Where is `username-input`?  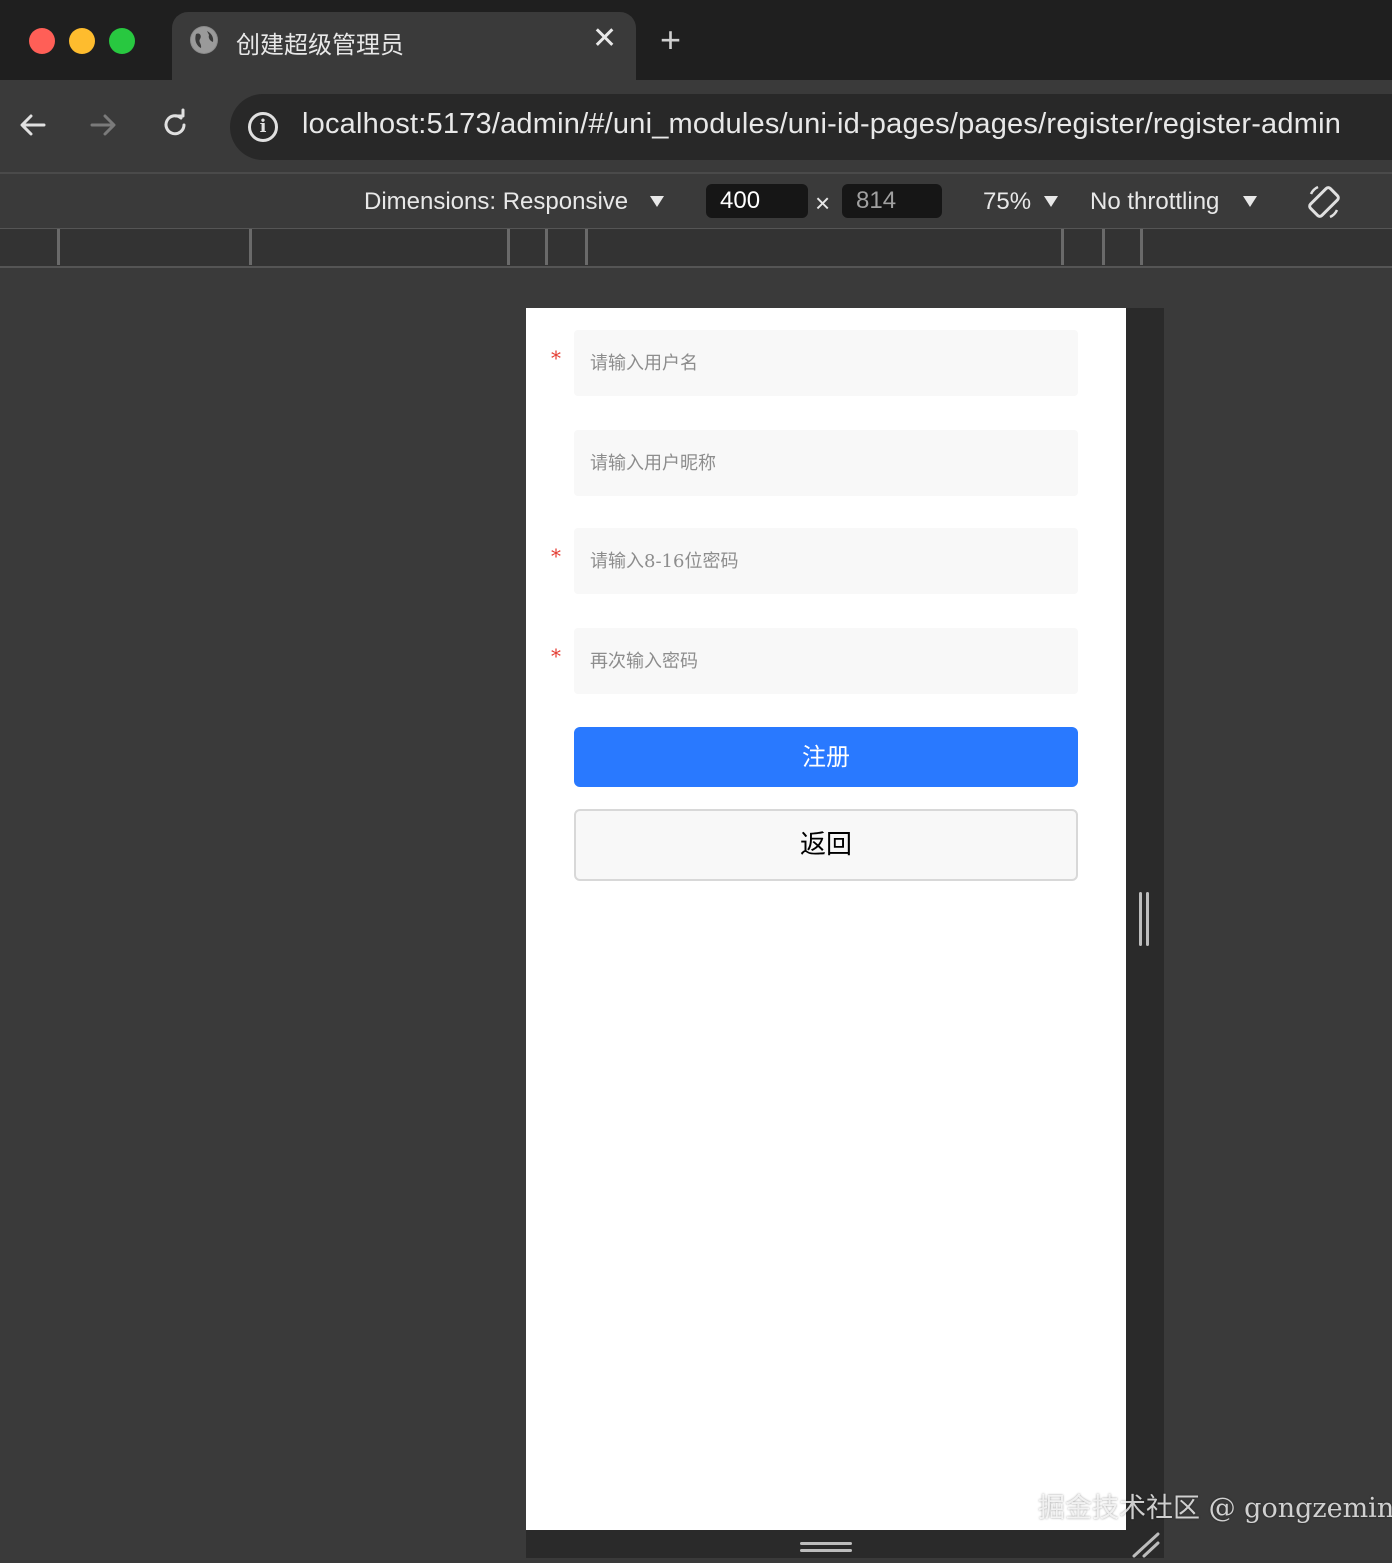 username-input is located at coordinates (826, 363).